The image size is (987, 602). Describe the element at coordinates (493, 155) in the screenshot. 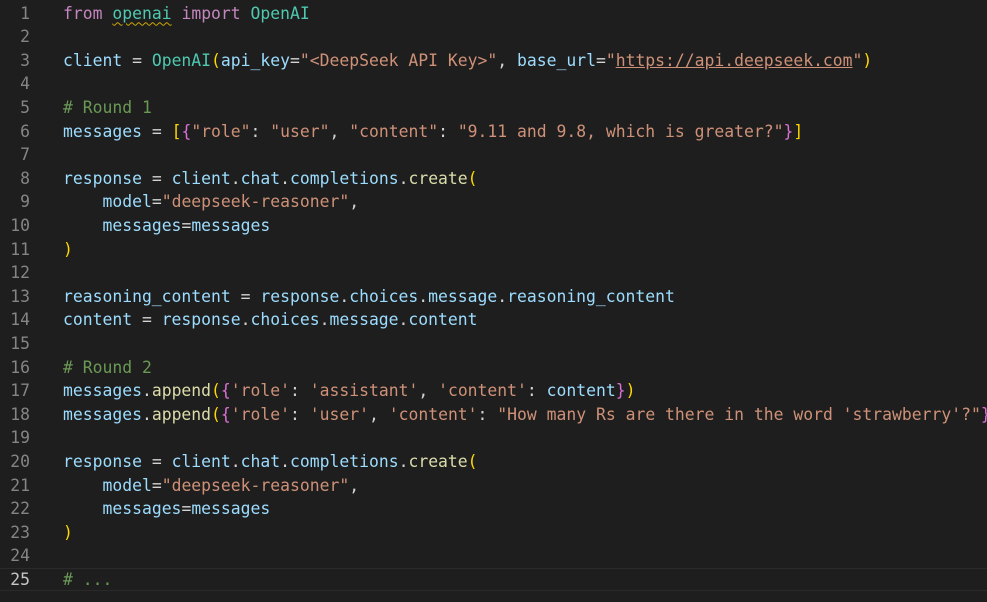

I see `code-line: 7` at that location.